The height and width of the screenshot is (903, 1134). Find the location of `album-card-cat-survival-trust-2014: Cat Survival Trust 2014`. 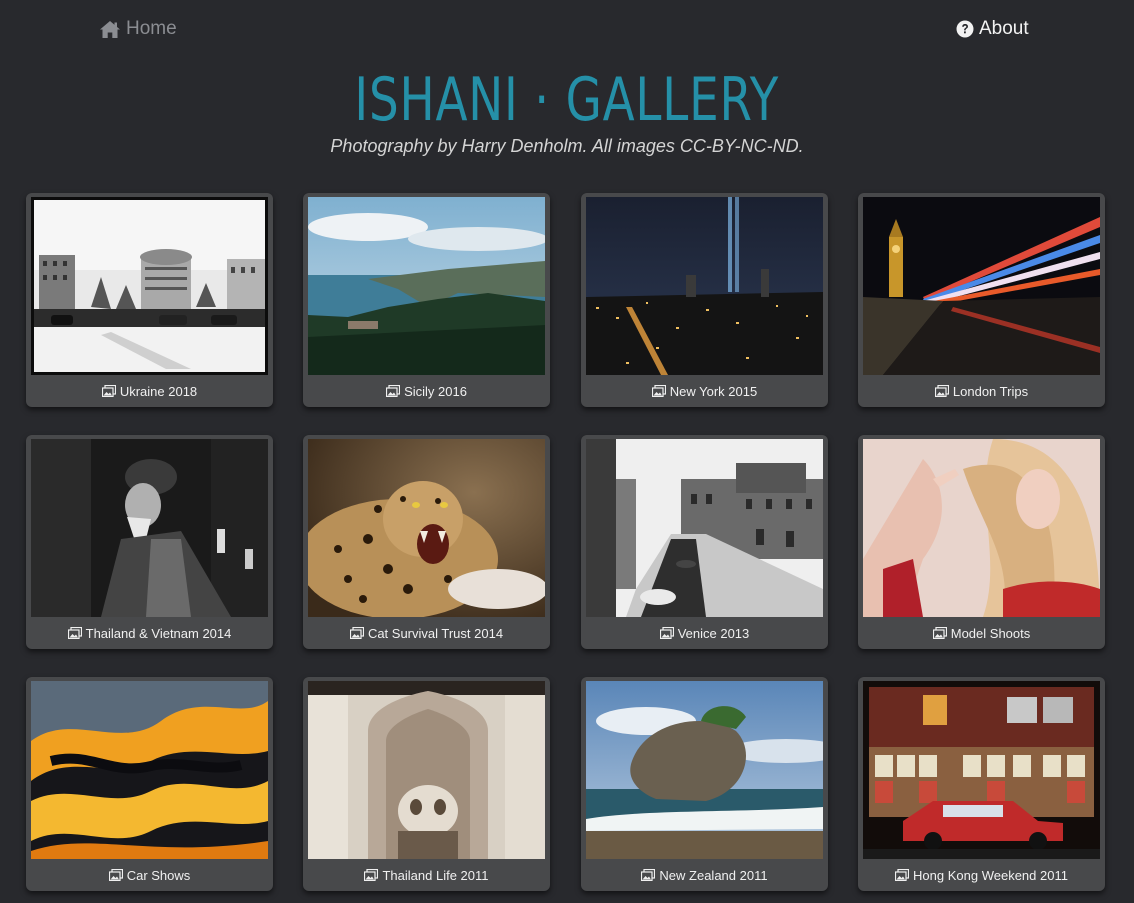

album-card-cat-survival-trust-2014: Cat Survival Trust 2014 is located at coordinates (426, 542).